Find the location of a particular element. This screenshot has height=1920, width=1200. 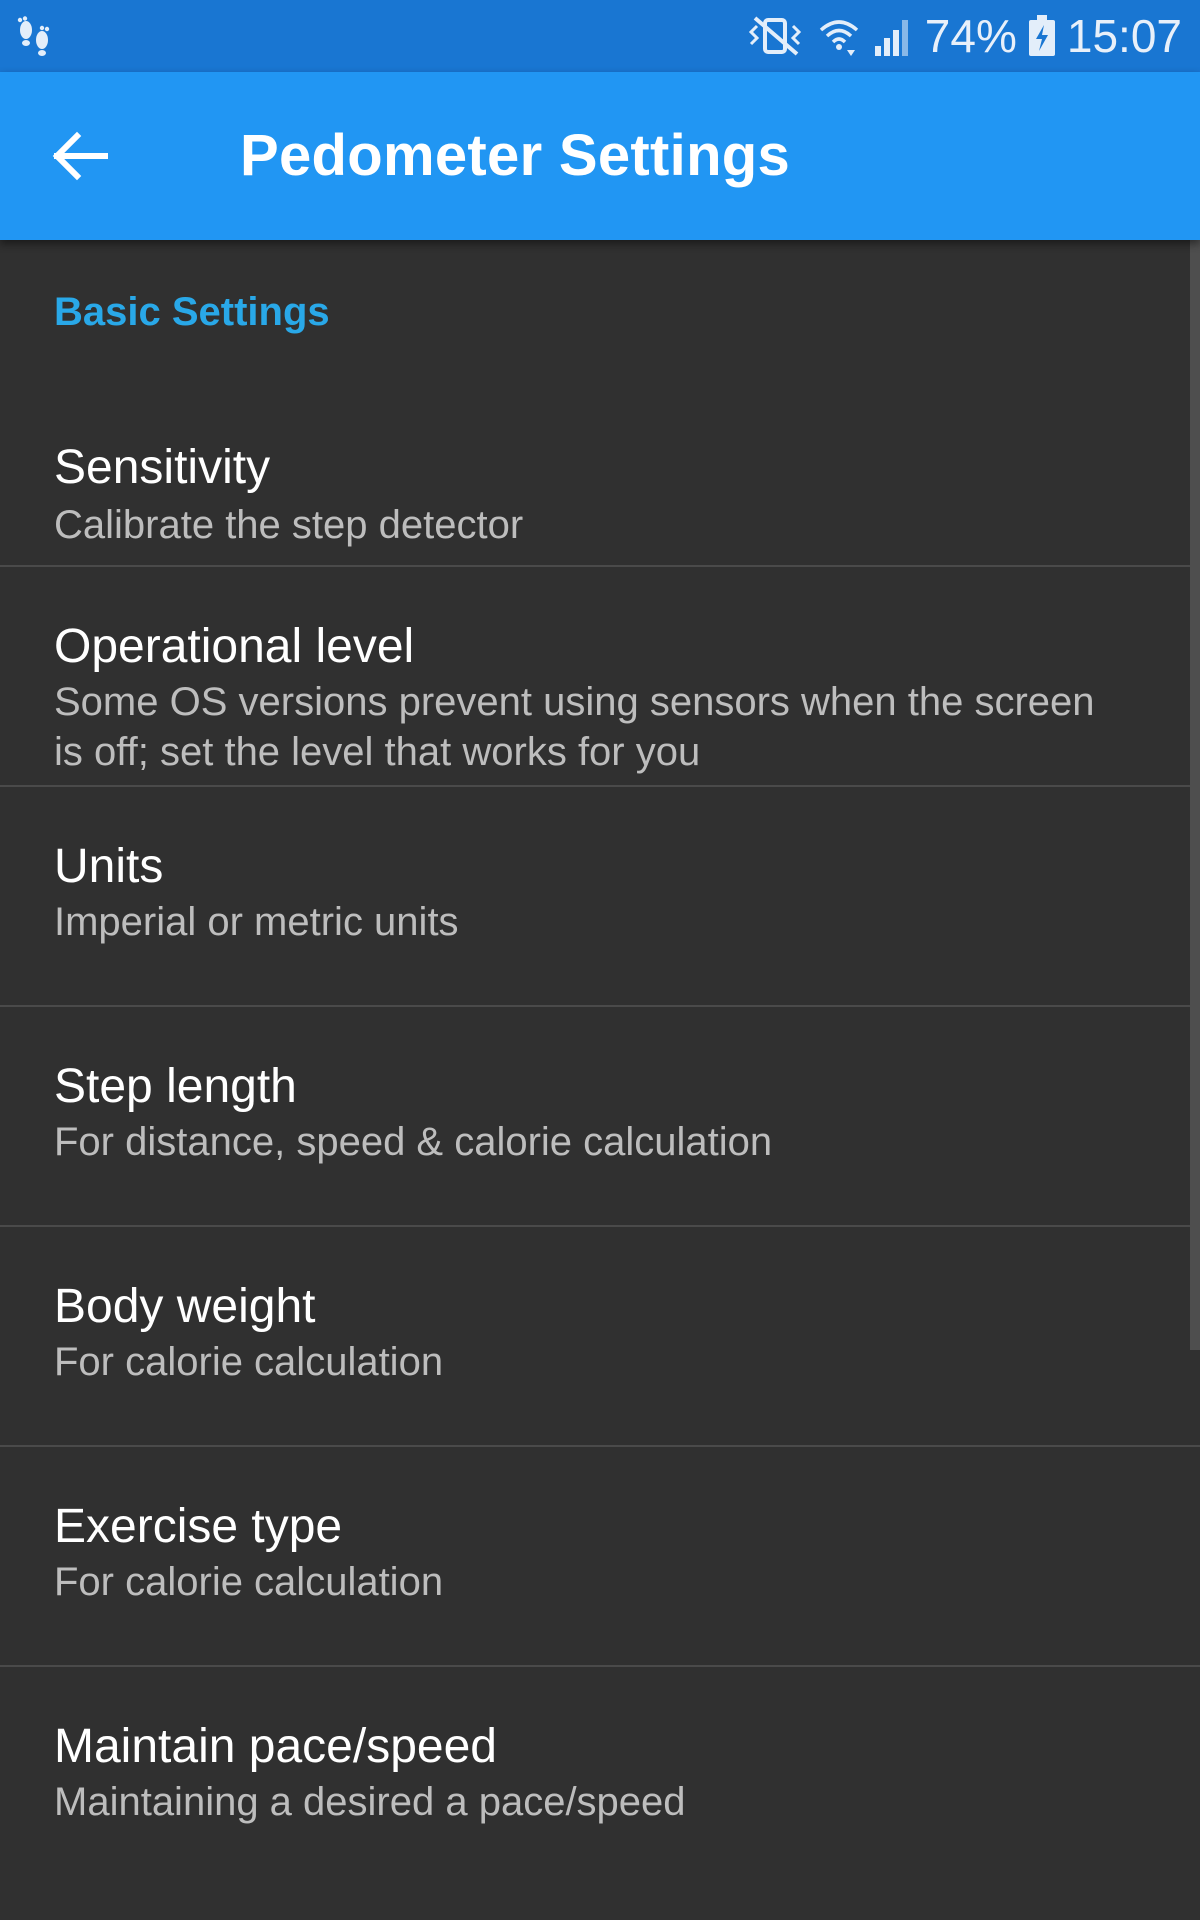

pref-title: Units is located at coordinates (109, 866).